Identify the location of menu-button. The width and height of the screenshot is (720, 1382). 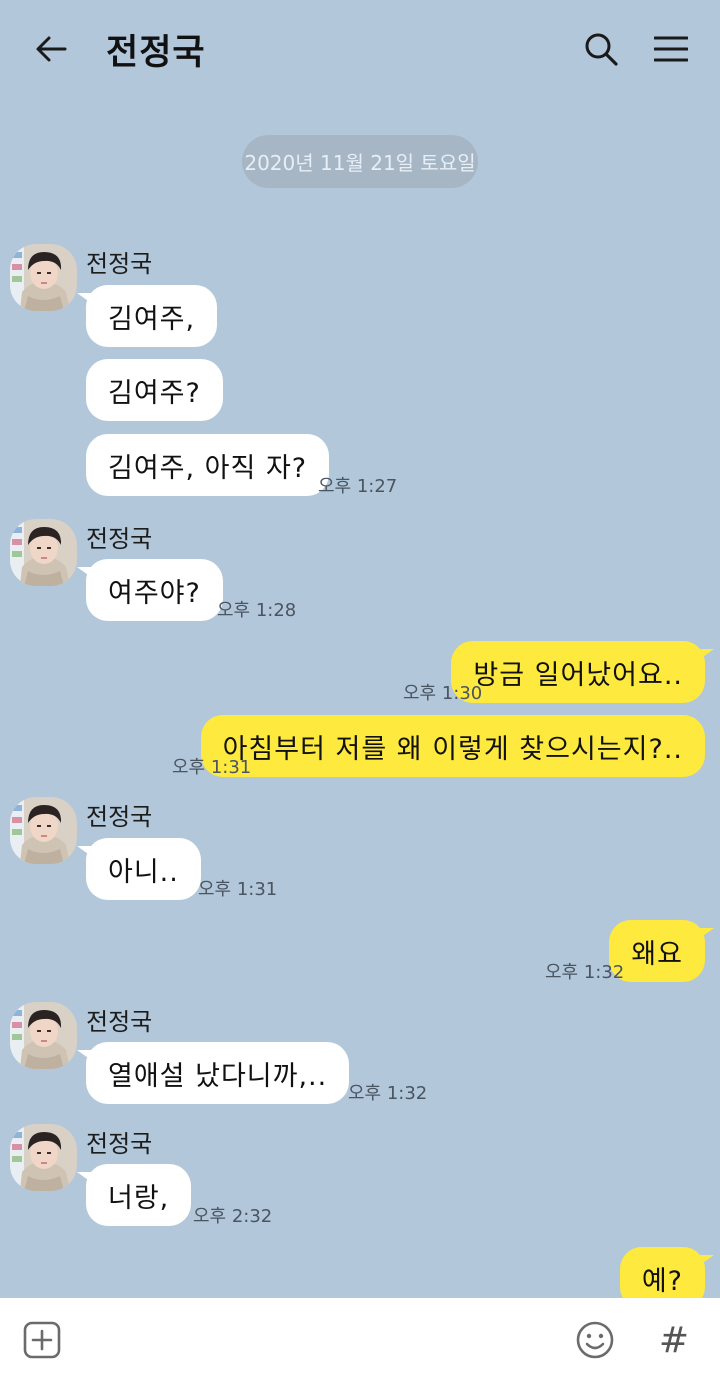
(671, 49).